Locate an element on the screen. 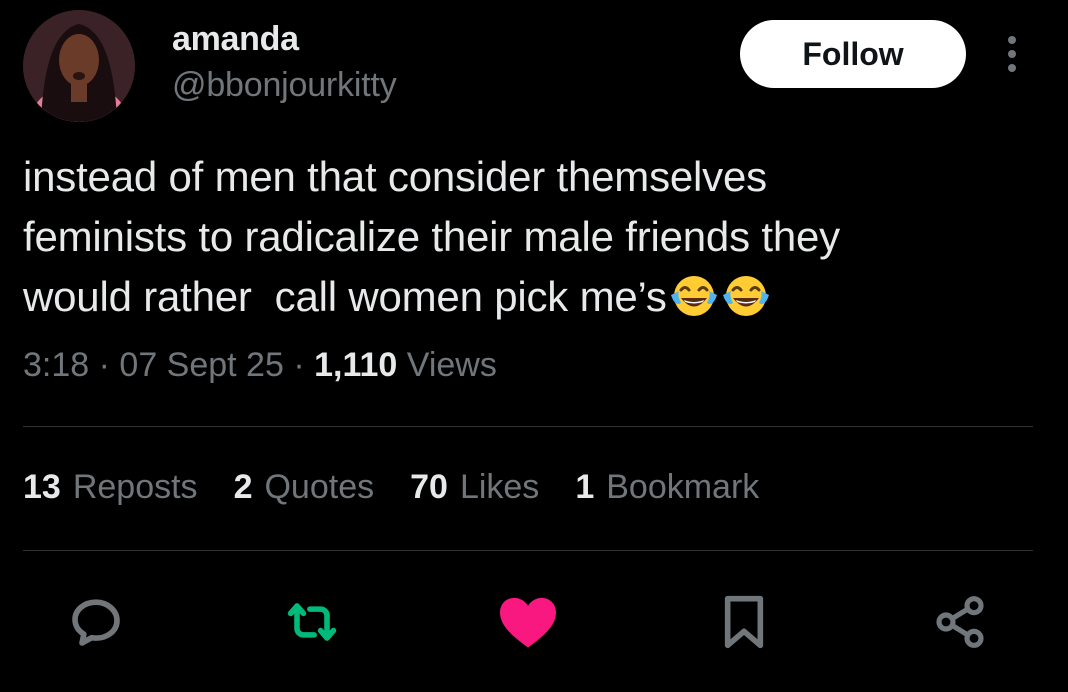 This screenshot has height=692, width=1068. share-icon is located at coordinates (960, 622).